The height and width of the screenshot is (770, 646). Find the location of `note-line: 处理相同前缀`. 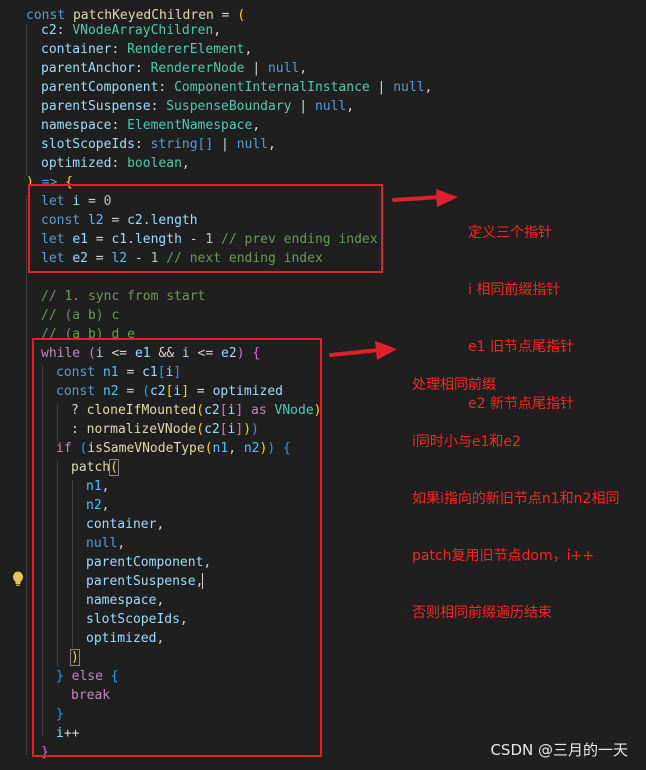

note-line: 处理相同前缀 is located at coordinates (454, 385).